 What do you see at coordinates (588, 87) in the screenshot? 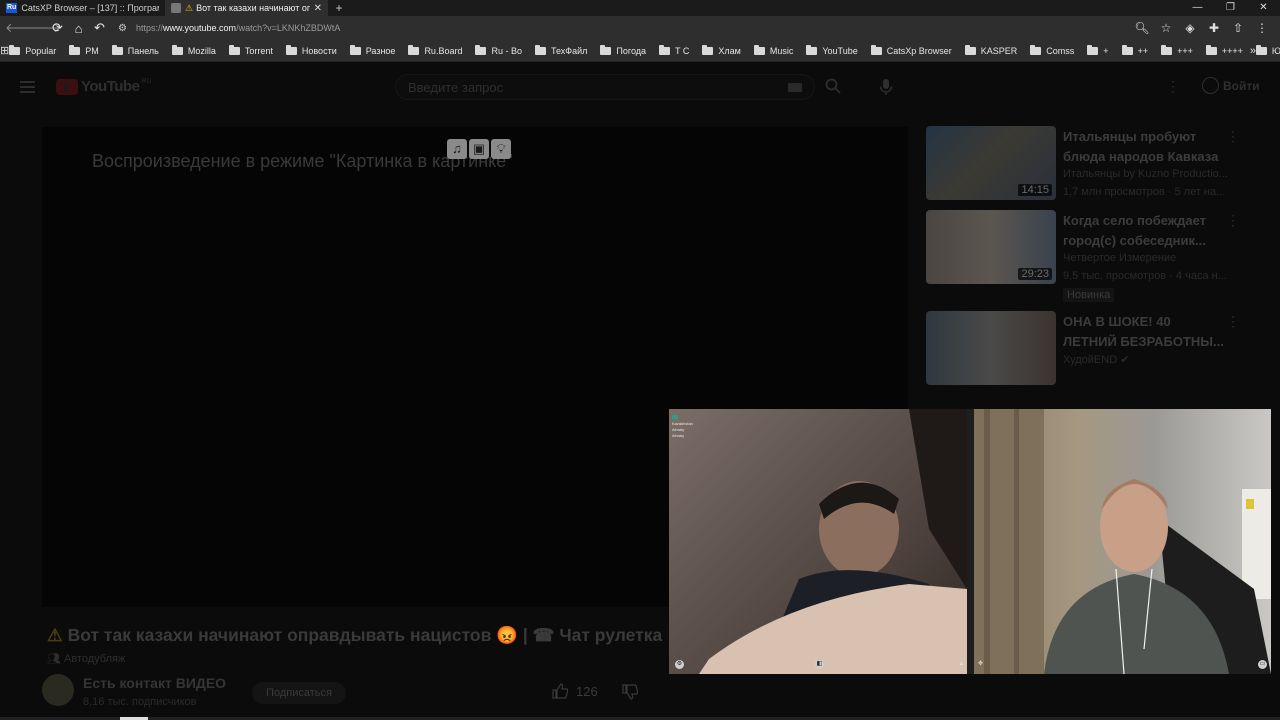
I see `search-input` at bounding box center [588, 87].